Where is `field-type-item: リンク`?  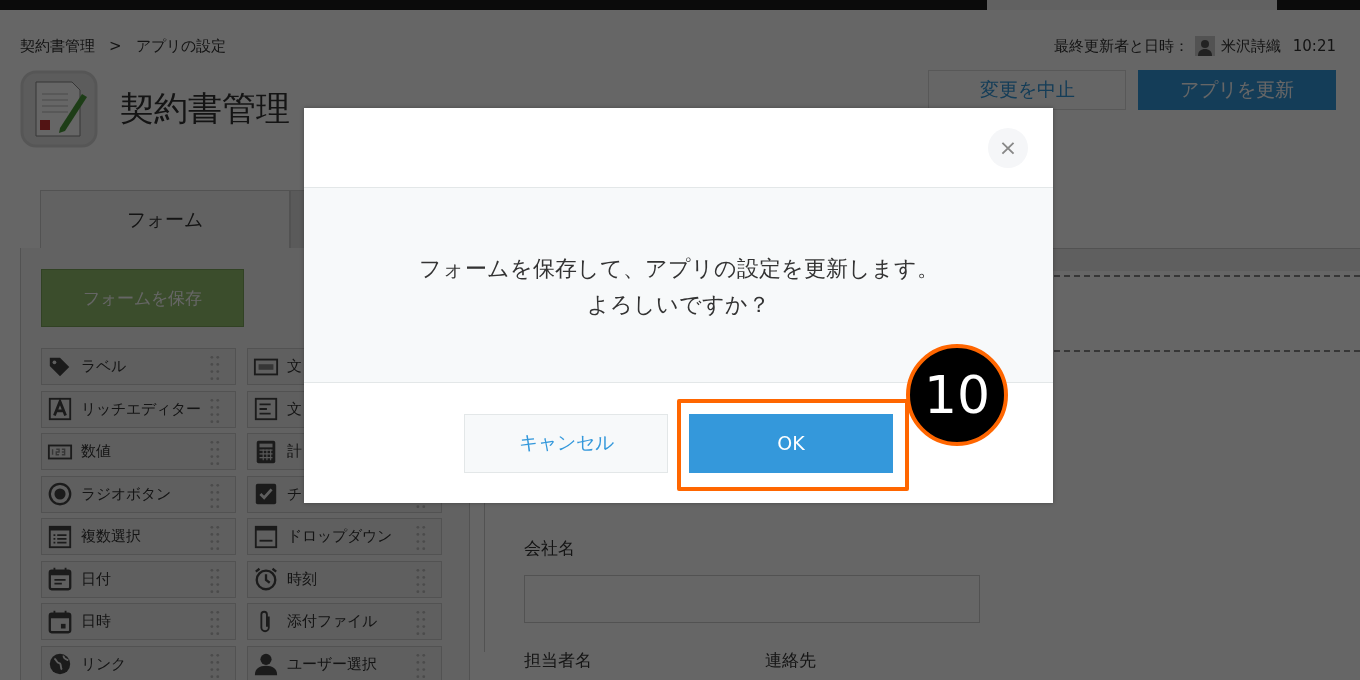
field-type-item: リンク is located at coordinates (138, 662).